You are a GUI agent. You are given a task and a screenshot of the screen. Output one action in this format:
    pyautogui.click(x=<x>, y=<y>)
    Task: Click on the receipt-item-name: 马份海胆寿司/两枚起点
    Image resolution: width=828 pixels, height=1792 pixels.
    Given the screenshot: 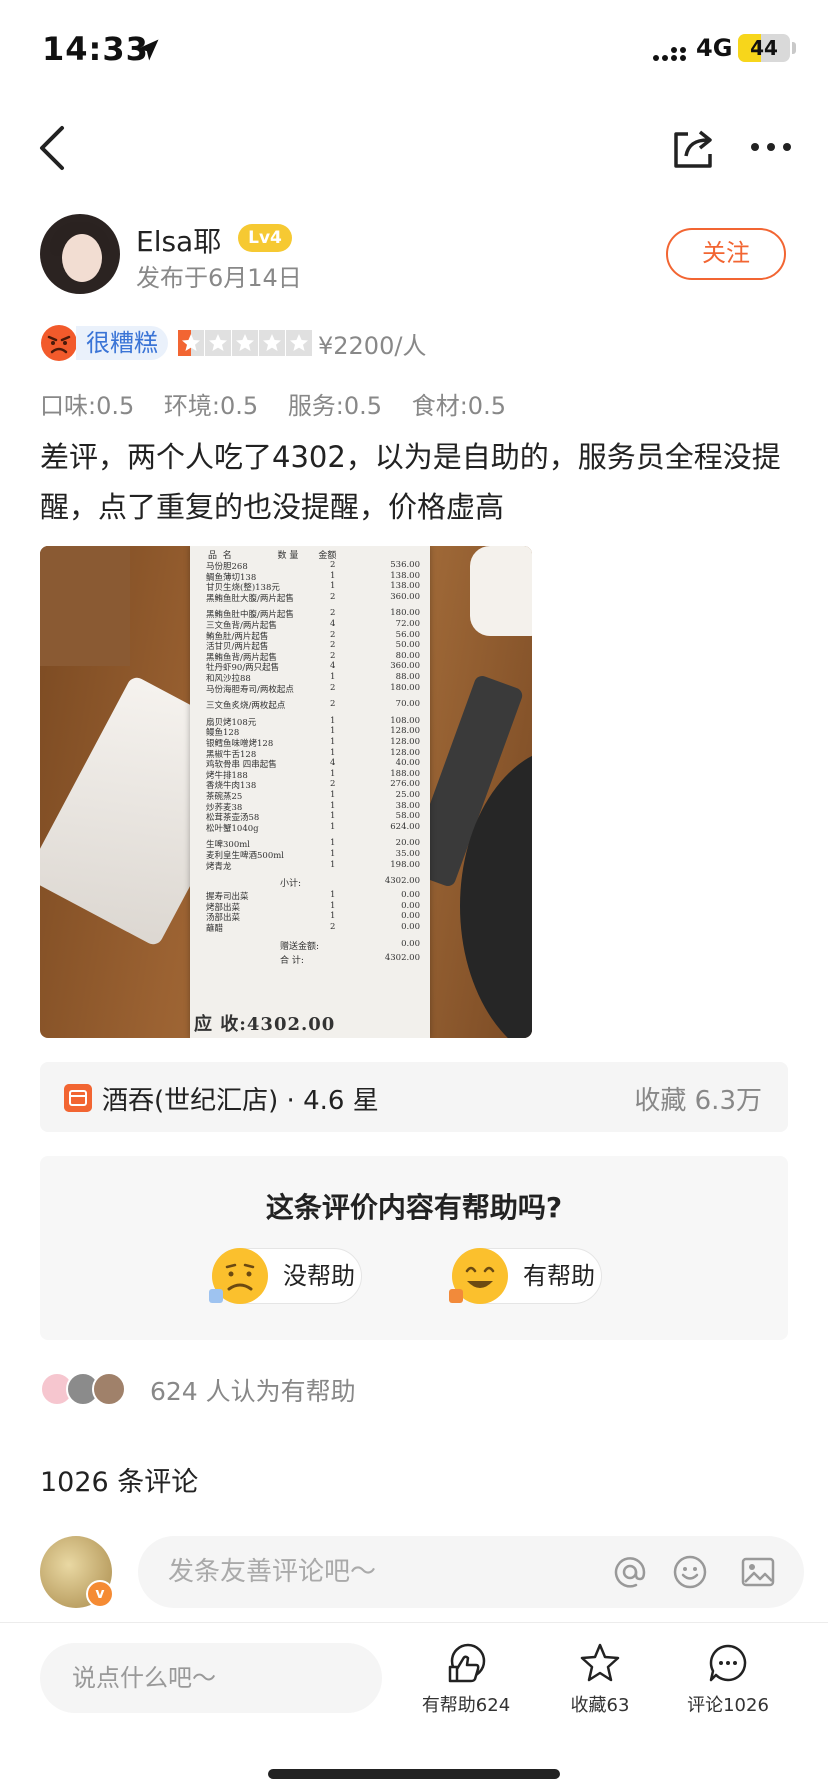 What is the action you would take?
    pyautogui.click(x=250, y=689)
    